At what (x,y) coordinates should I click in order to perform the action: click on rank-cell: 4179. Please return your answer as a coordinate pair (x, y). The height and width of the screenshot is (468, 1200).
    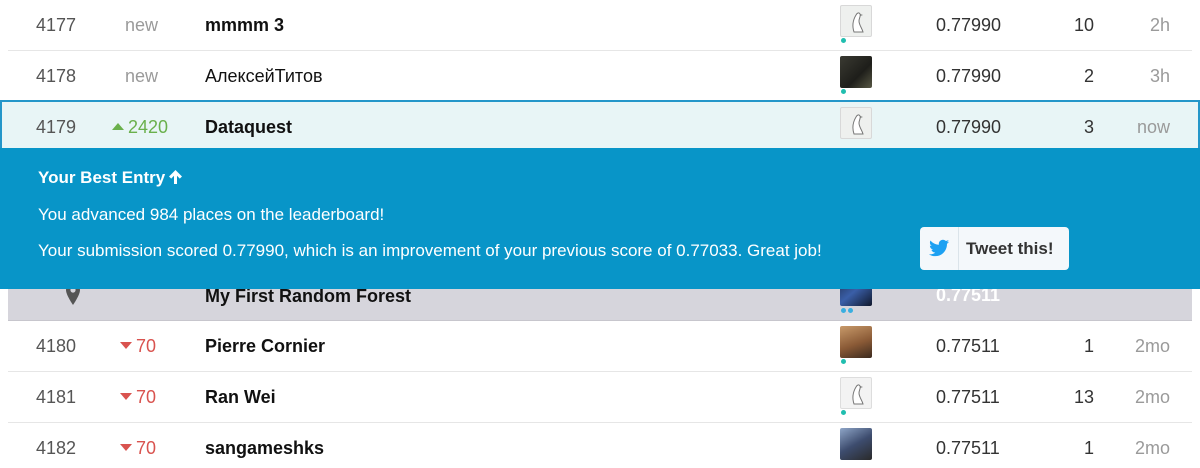
    Looking at the image, I should click on (56, 127).